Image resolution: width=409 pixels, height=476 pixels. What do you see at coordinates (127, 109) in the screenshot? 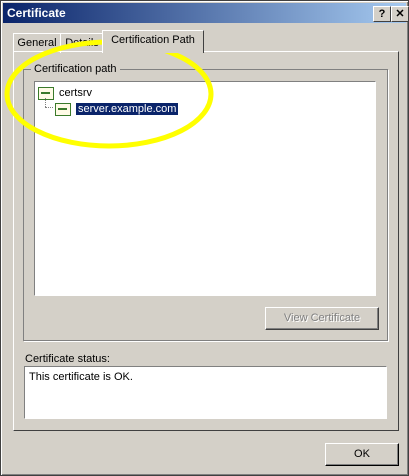
I see `tree-item-label: server.example.com` at bounding box center [127, 109].